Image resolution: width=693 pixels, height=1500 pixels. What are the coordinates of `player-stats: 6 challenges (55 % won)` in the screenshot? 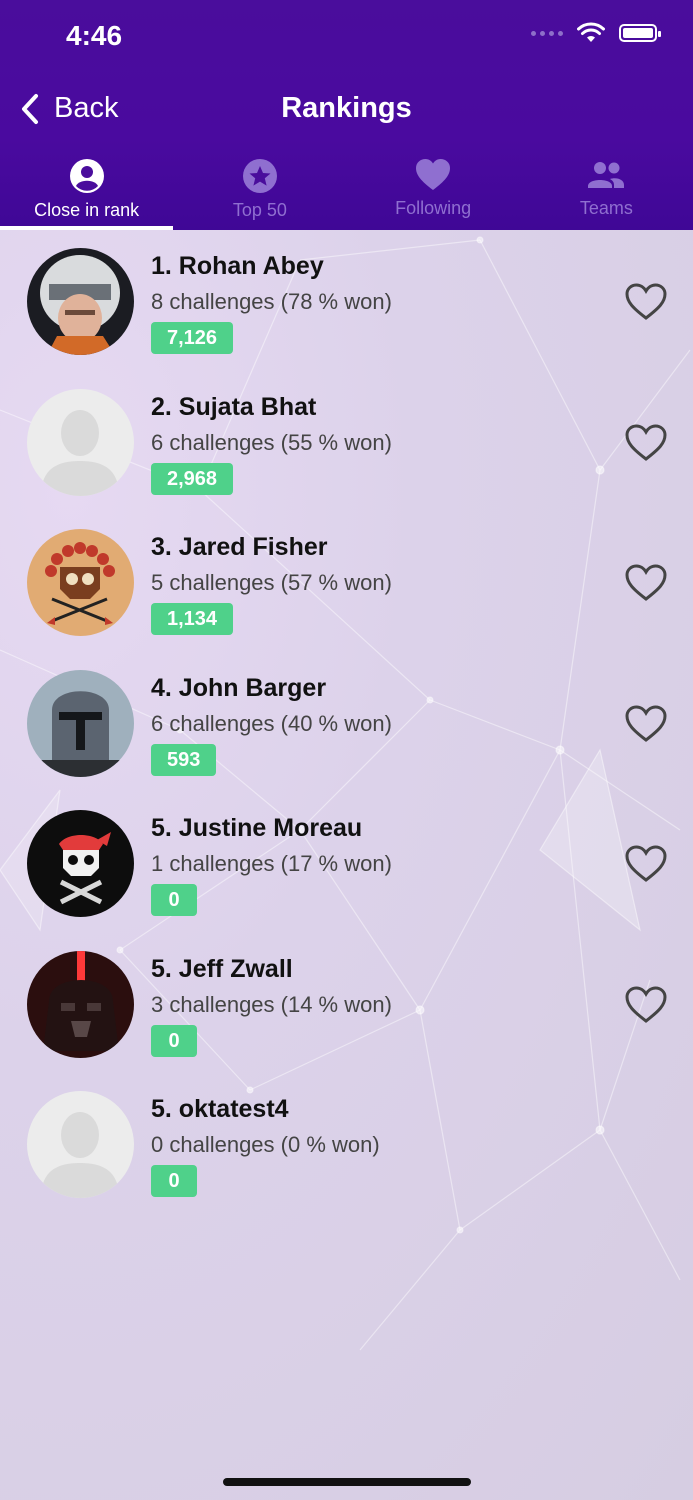 It's located at (271, 442).